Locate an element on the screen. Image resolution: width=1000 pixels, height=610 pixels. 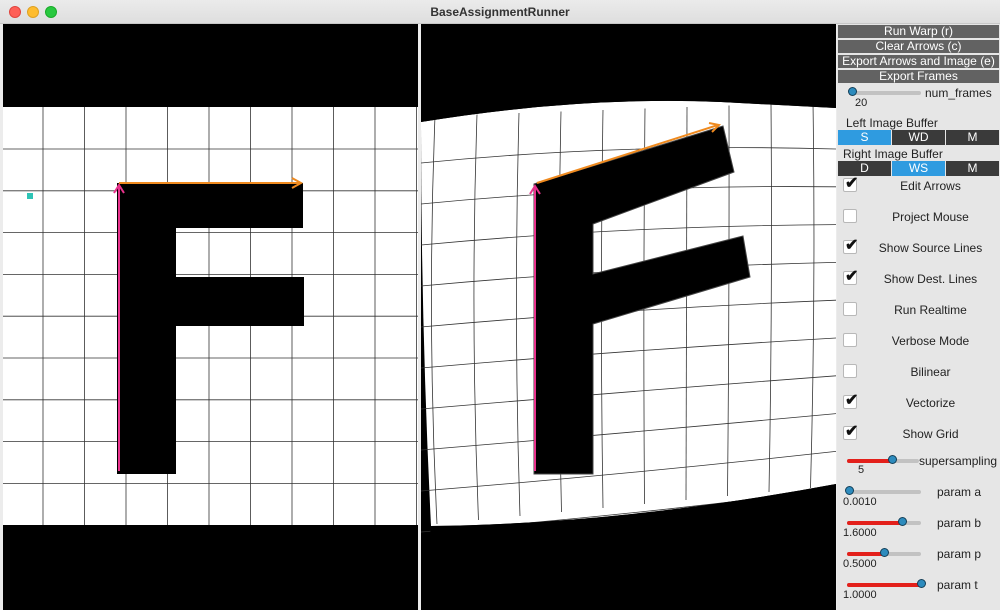
edit-arrows-checkbox: ✔ Edit Arrows is located at coordinates (918, 186).